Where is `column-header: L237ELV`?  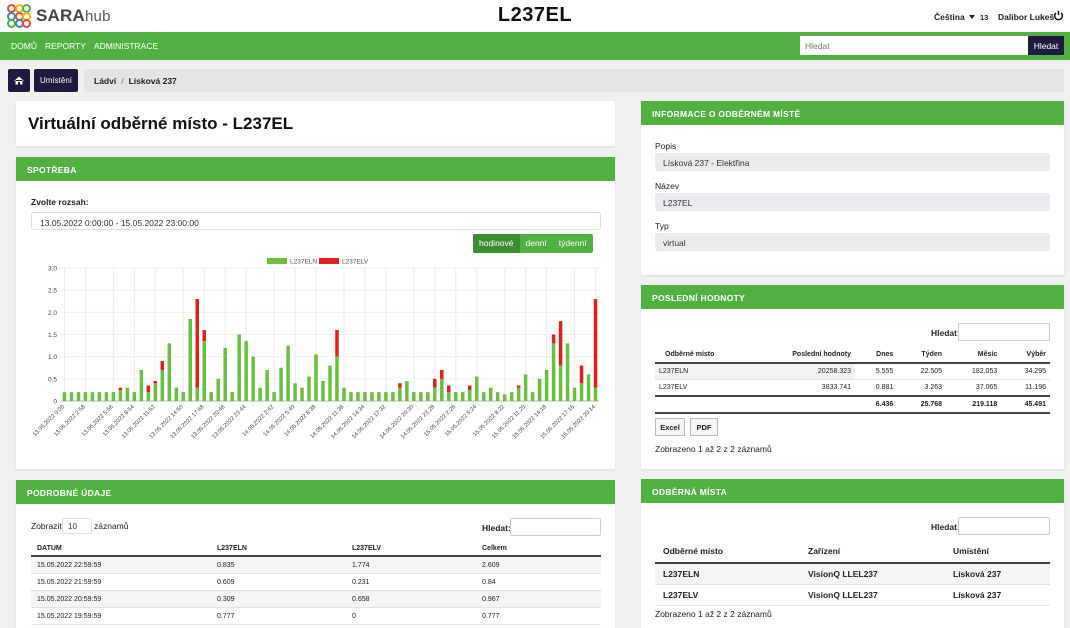
column-header: L237ELV is located at coordinates (411, 549).